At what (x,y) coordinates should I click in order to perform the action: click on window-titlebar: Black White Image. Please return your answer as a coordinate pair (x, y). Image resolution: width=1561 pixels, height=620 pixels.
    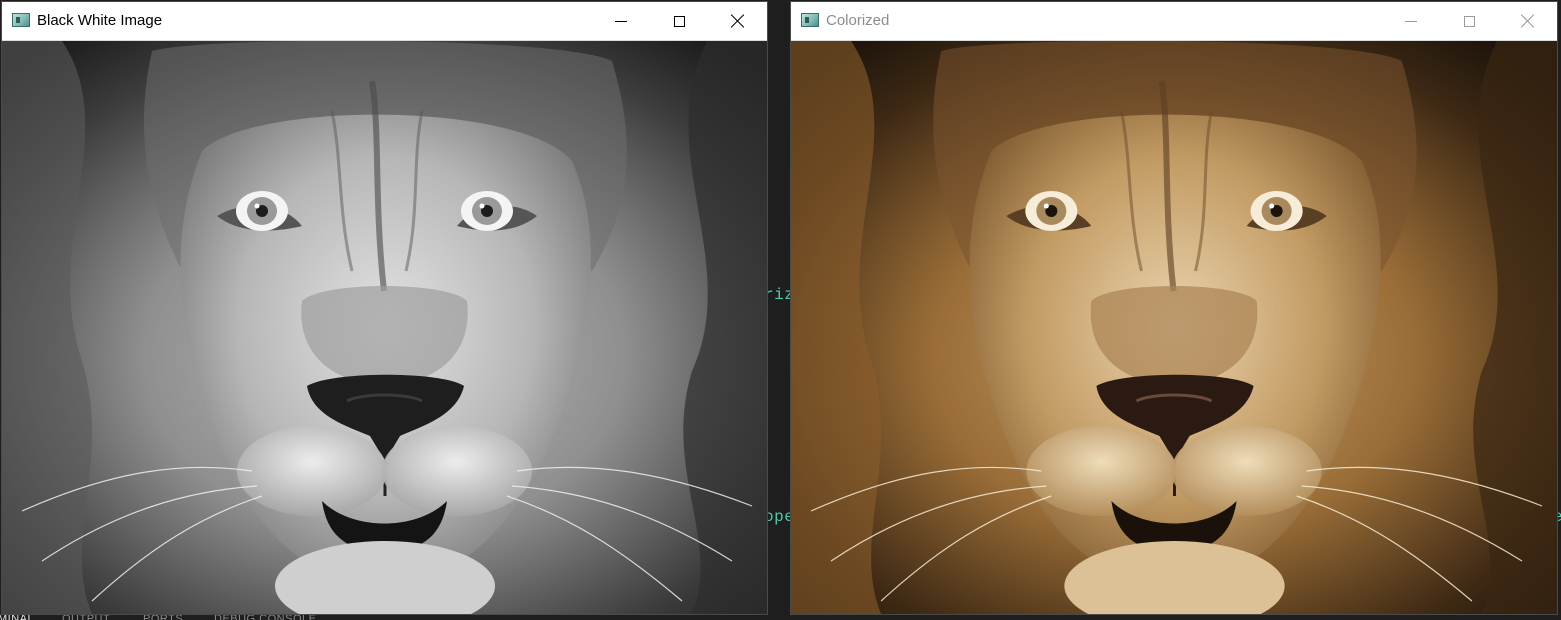
    Looking at the image, I should click on (384, 21).